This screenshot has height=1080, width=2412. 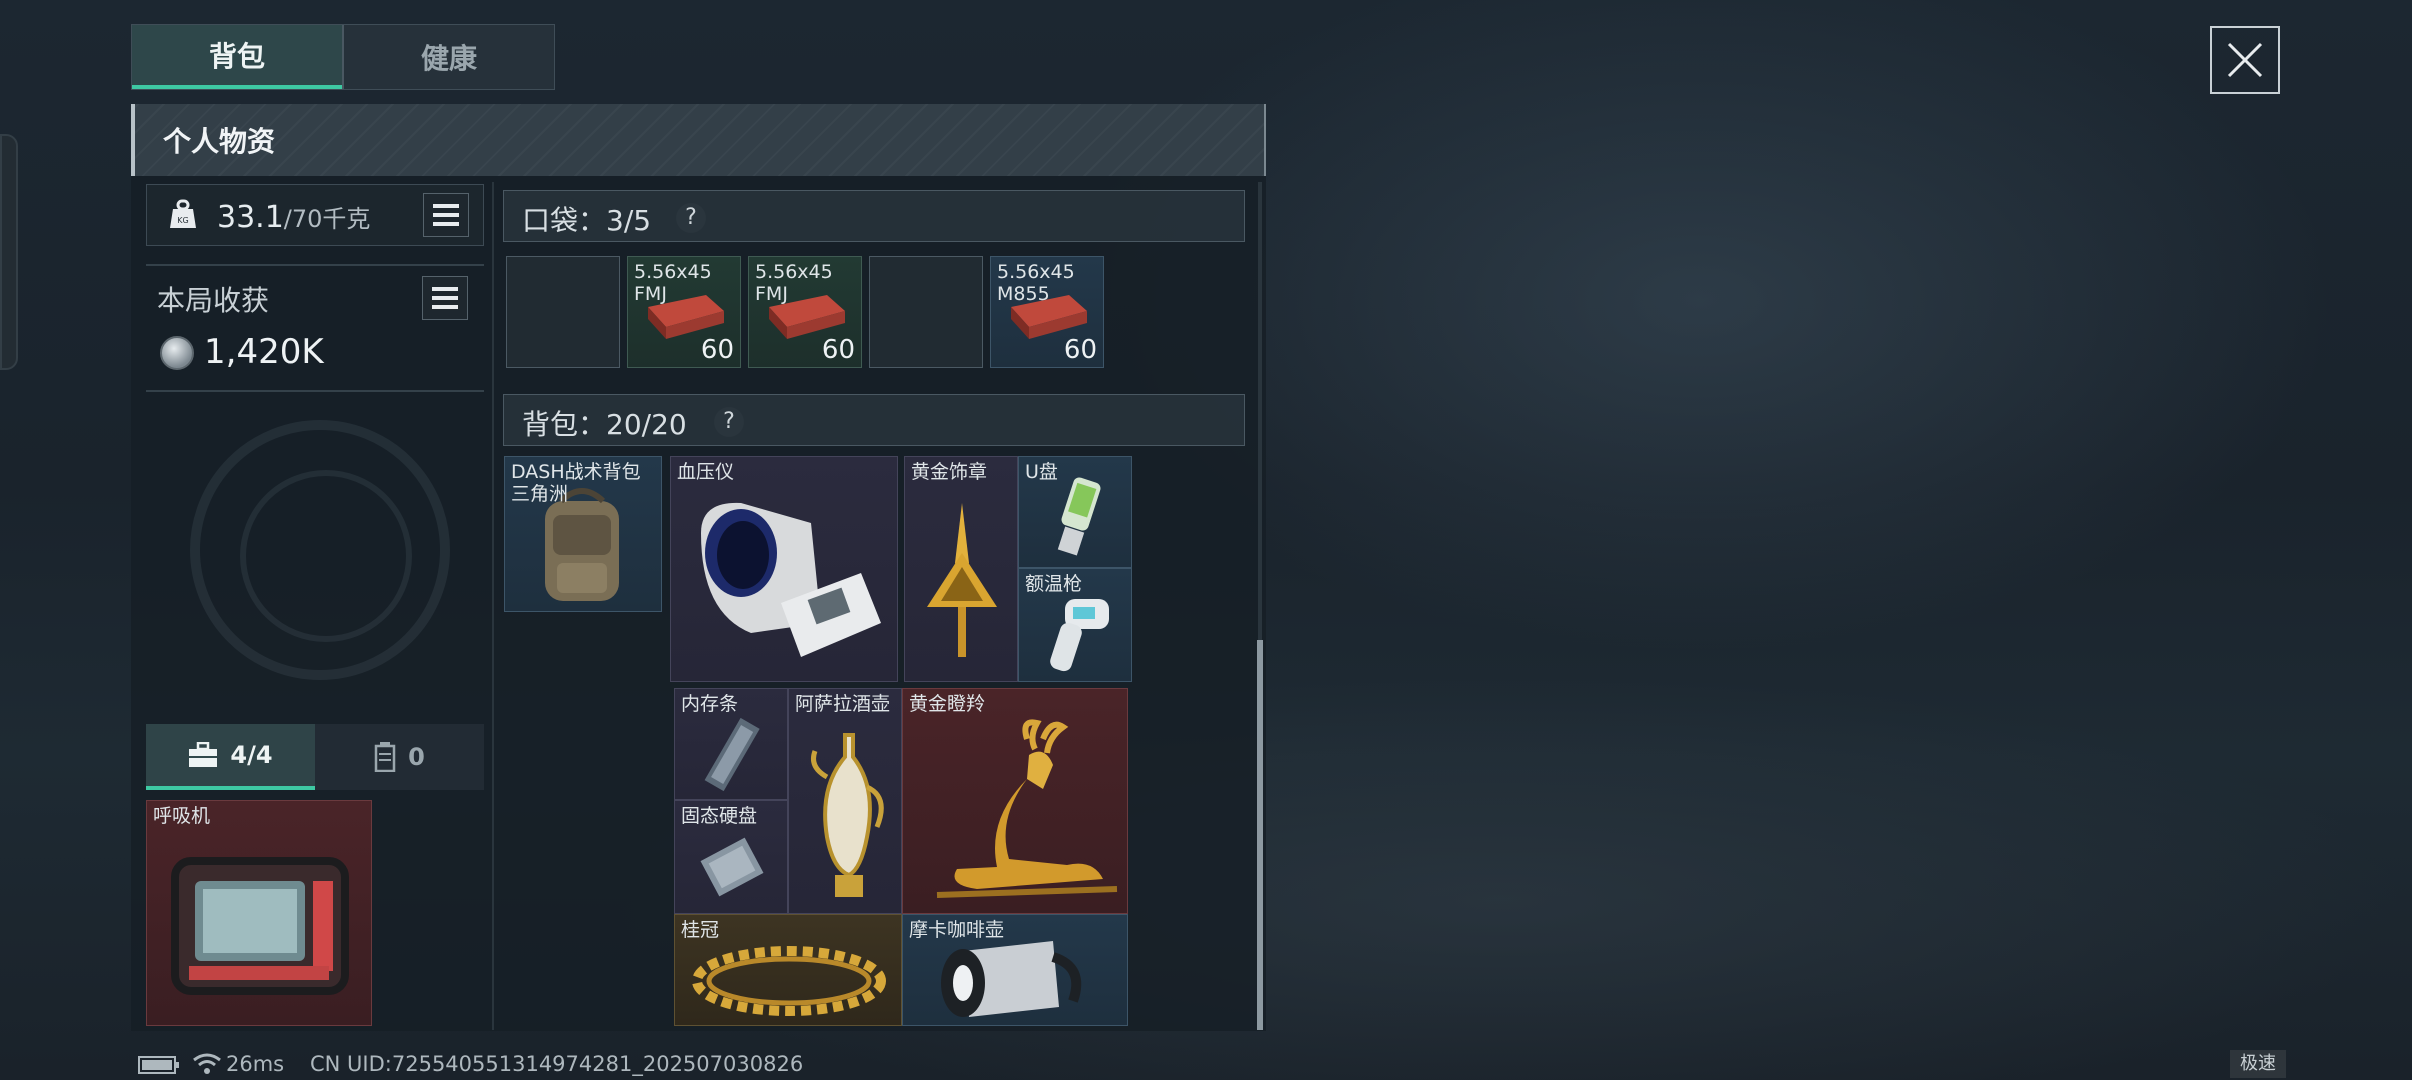 I want to click on backpack-item-ssd: 固态硬盘, so click(x=731, y=857).